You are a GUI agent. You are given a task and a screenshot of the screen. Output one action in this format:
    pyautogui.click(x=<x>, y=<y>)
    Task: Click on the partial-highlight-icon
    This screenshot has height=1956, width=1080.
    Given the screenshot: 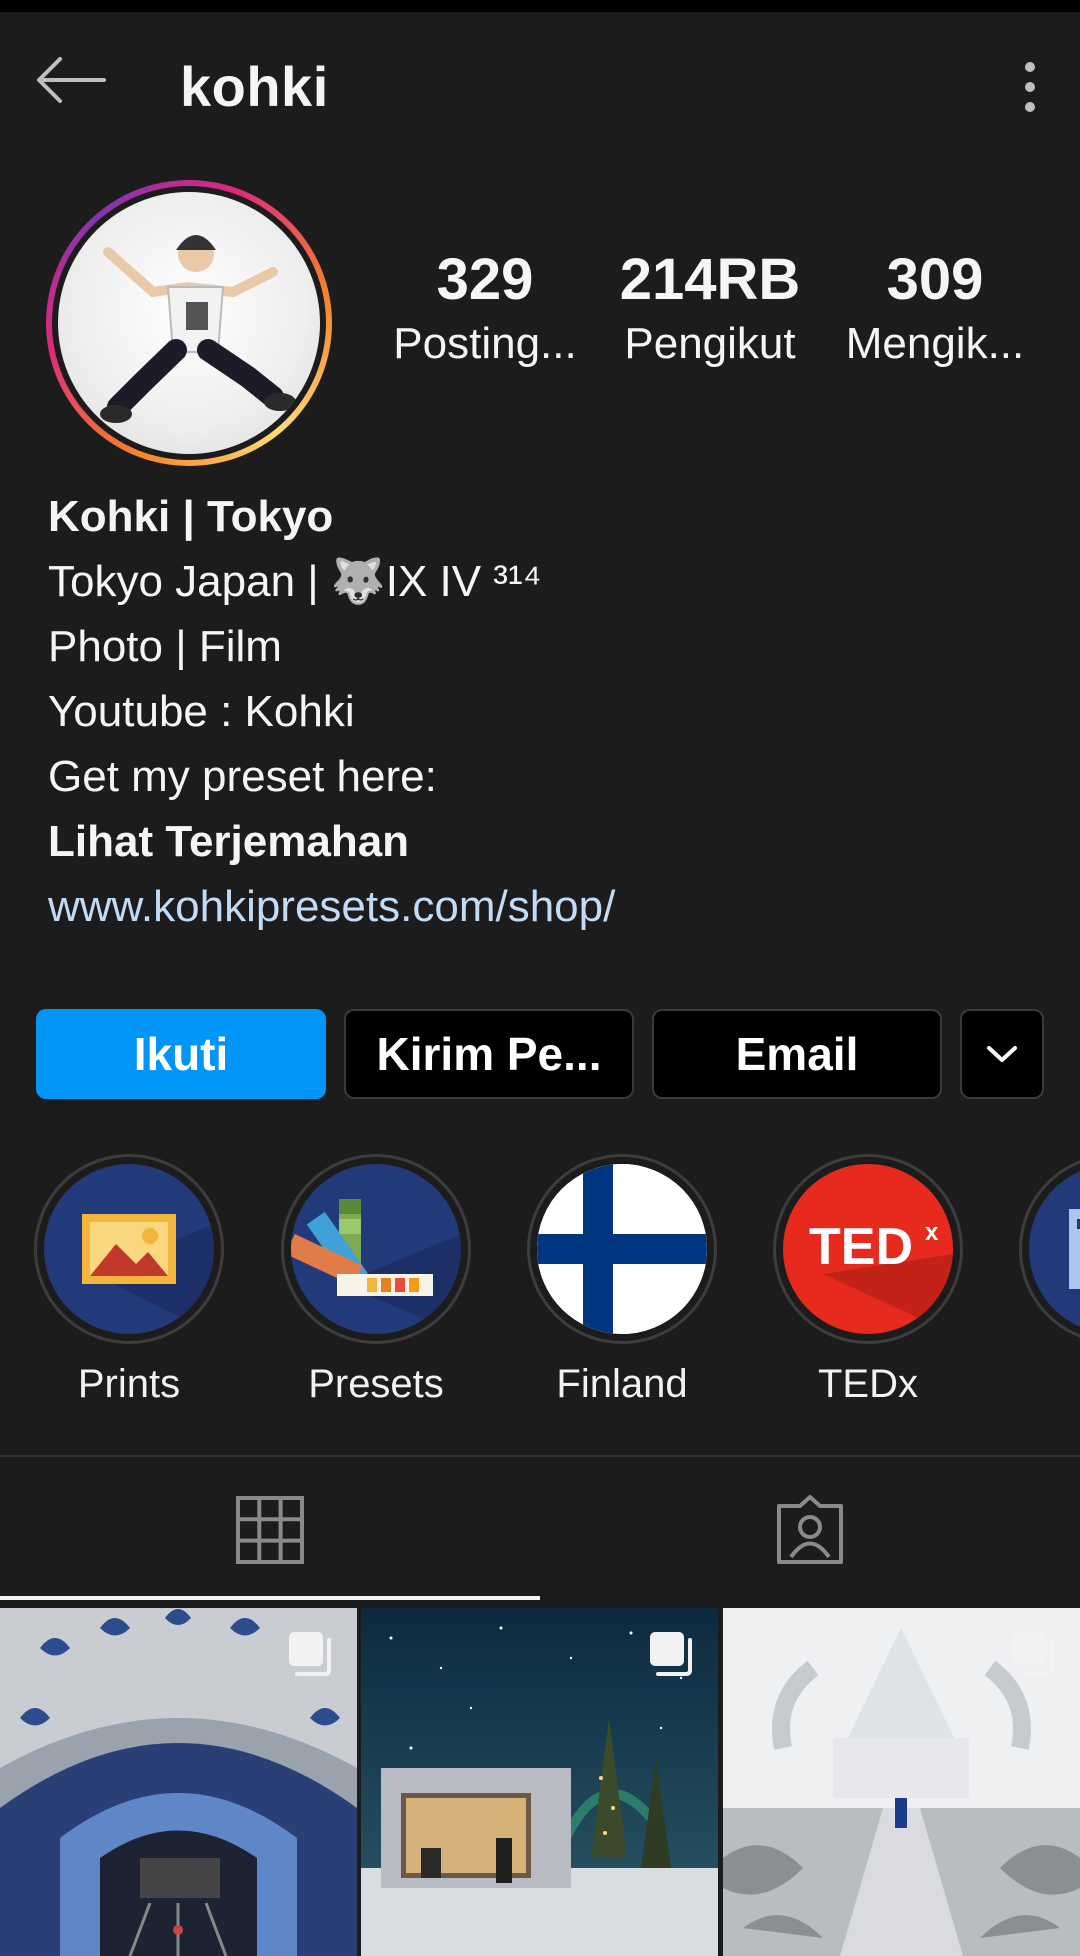 What is the action you would take?
    pyautogui.click(x=1074, y=1249)
    